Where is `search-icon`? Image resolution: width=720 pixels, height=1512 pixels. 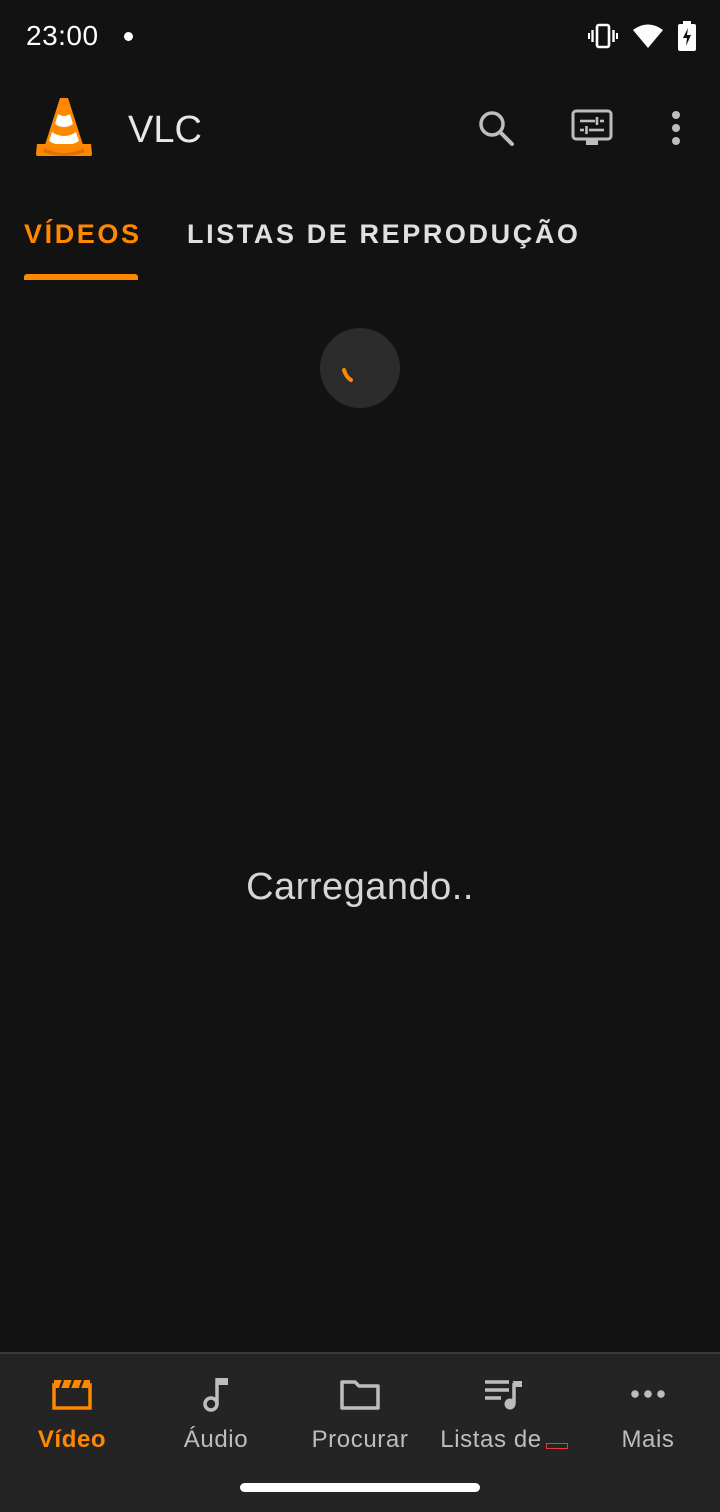 search-icon is located at coordinates (496, 130).